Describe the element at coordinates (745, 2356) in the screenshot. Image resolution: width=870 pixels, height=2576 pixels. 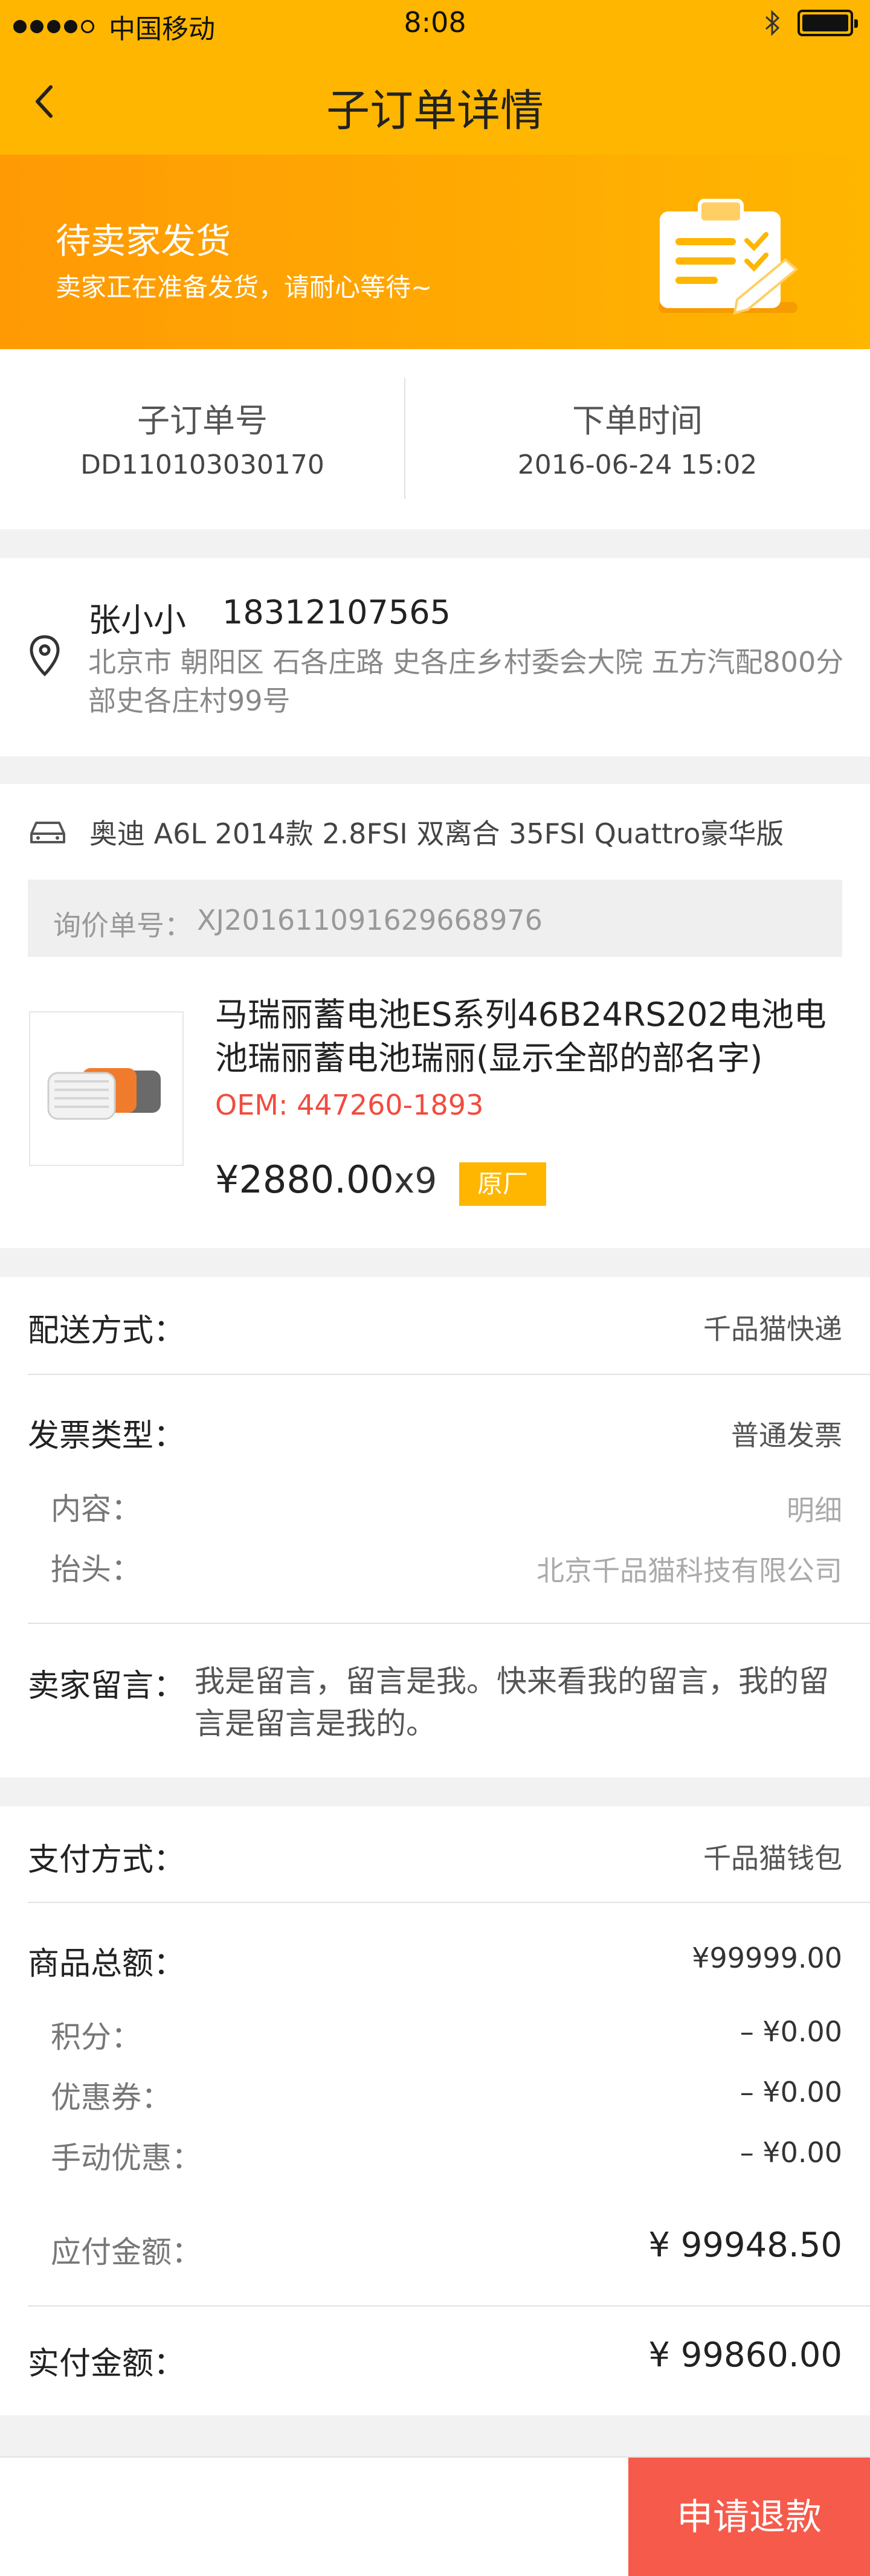
I see `paid-amount-value: ¥ 99860.00` at that location.